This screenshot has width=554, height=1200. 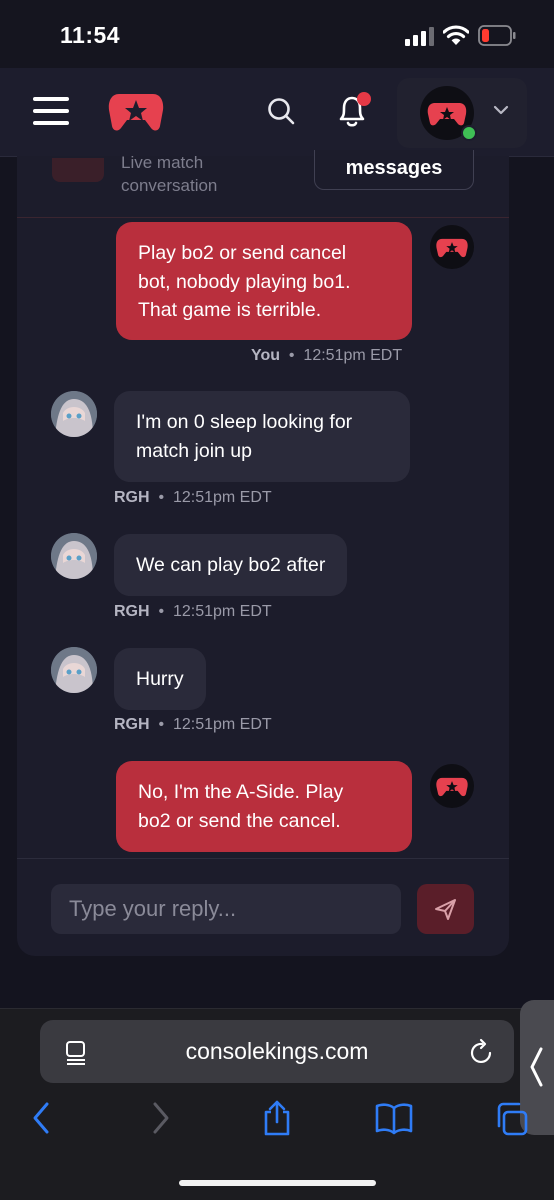 I want to click on reload-icon, so click(x=482, y=1052).